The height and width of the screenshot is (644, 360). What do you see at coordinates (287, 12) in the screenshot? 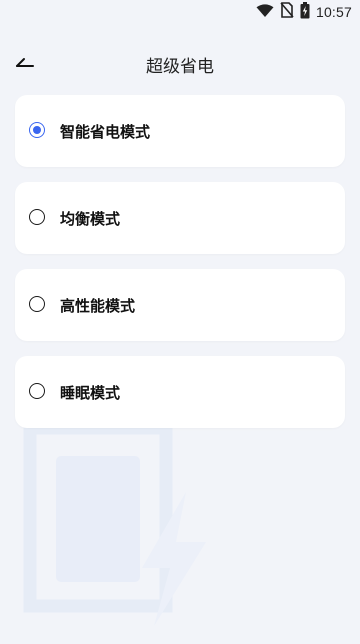
I see `no-sim-icon` at bounding box center [287, 12].